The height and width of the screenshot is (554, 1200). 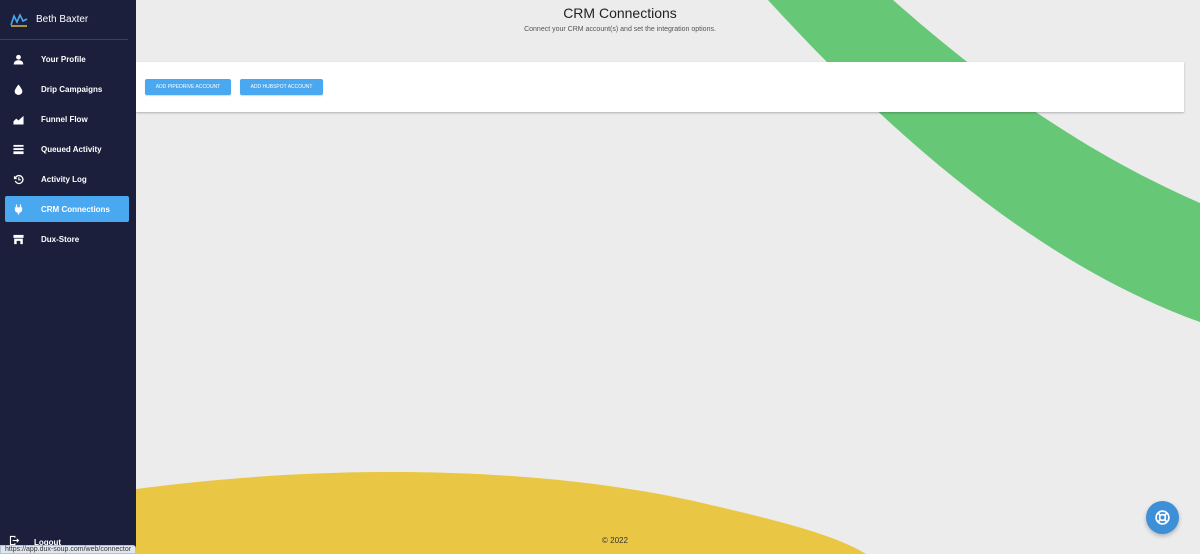 What do you see at coordinates (18, 149) in the screenshot?
I see `stack-icon` at bounding box center [18, 149].